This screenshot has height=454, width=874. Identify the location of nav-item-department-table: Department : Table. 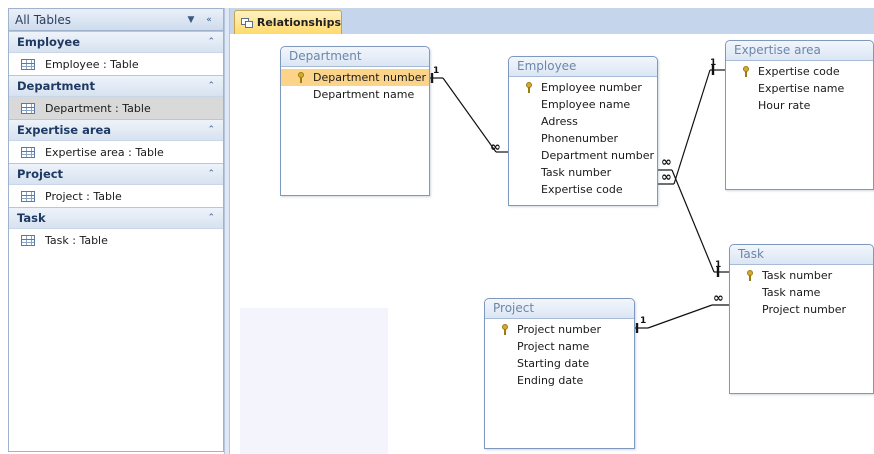
(116, 108).